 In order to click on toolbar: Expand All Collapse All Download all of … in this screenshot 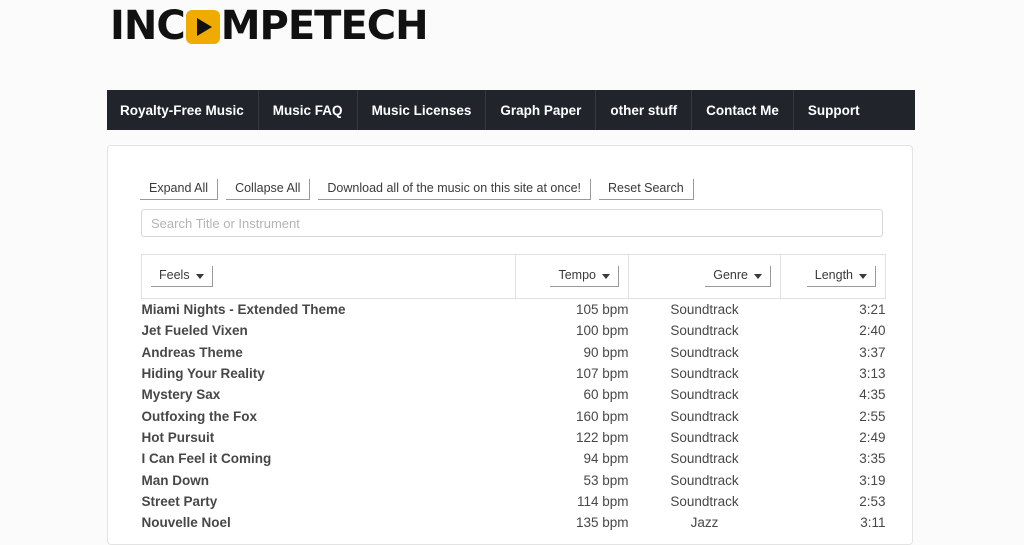, I will do `click(417, 189)`.